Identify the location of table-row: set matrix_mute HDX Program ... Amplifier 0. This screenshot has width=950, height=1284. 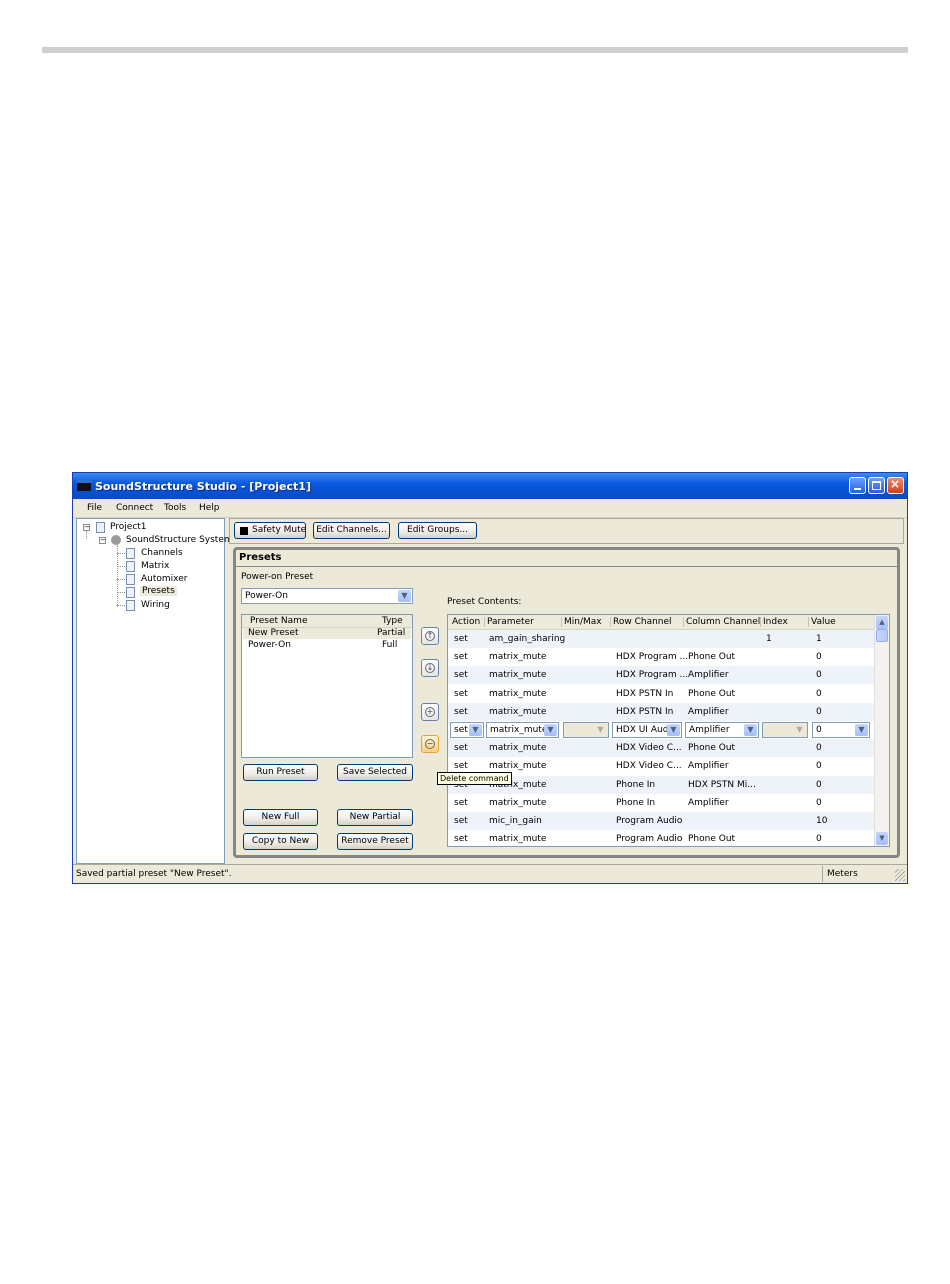
(662, 675).